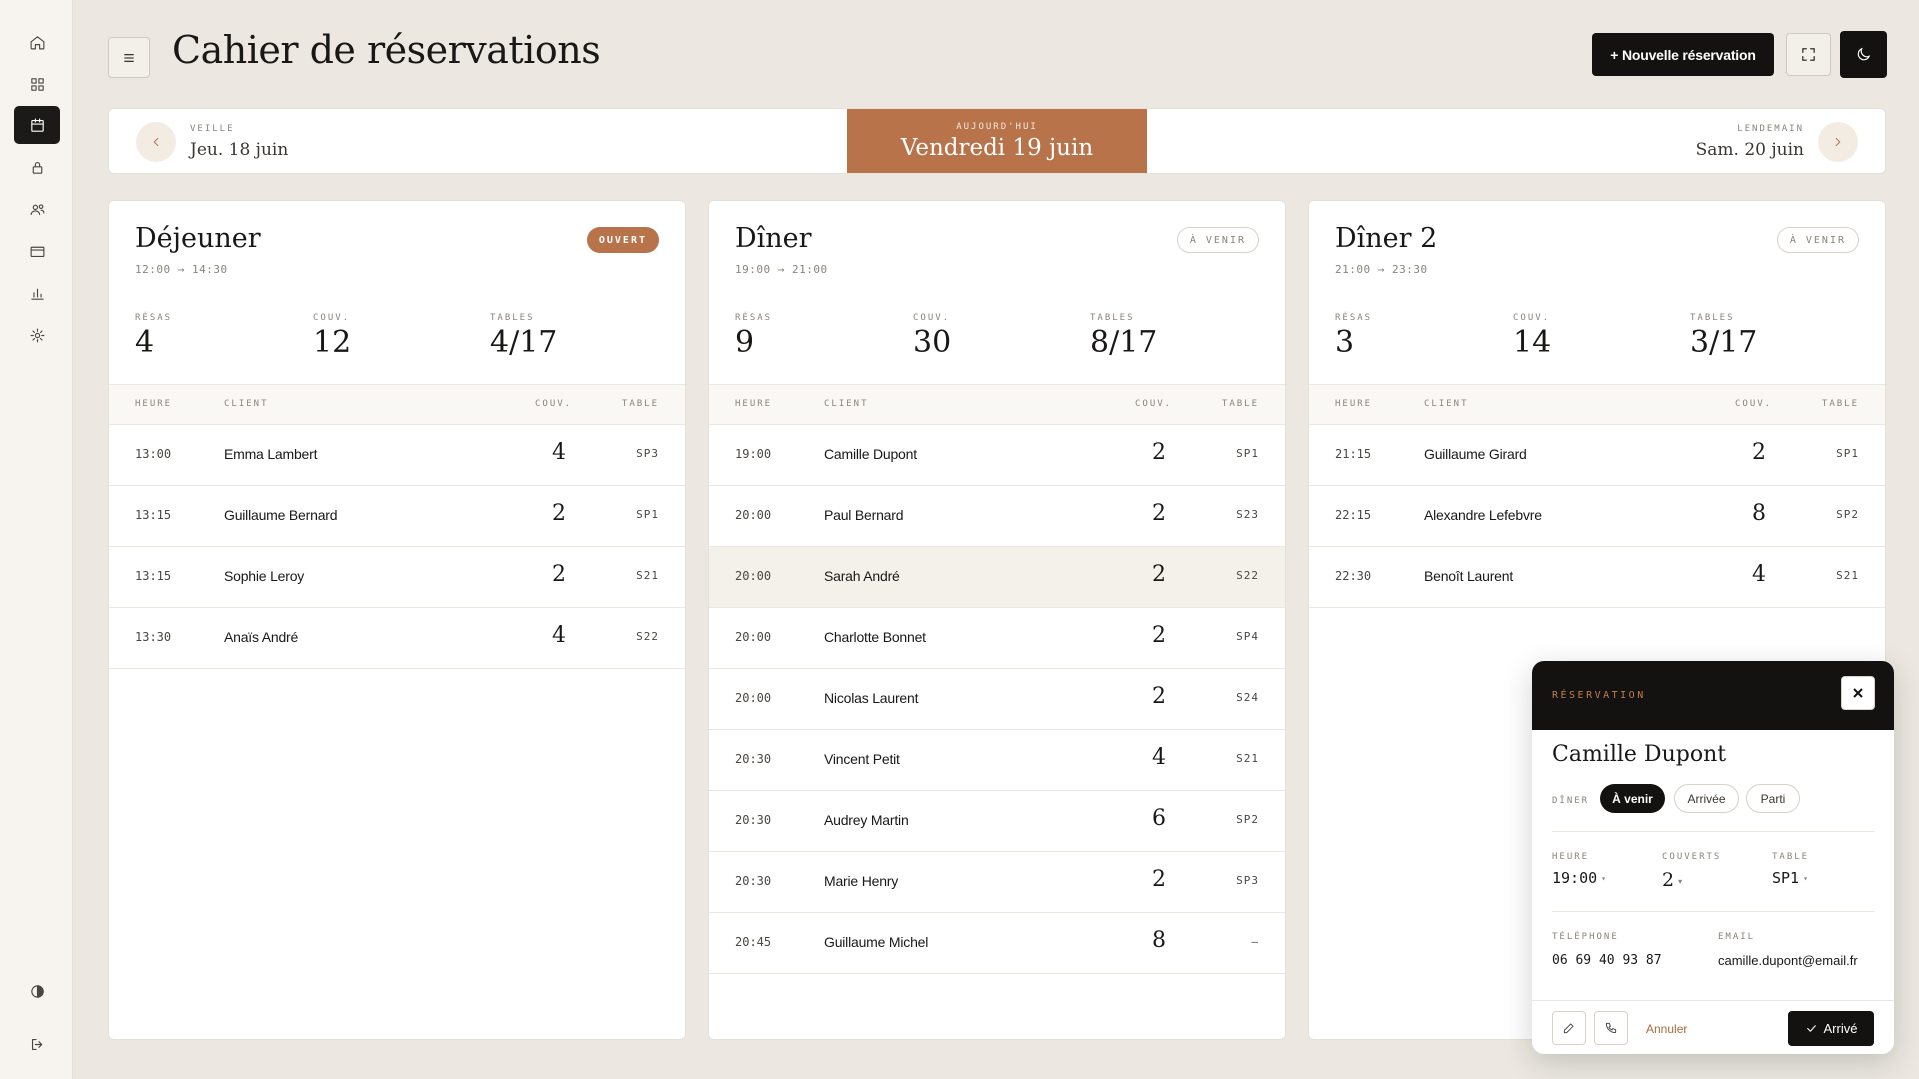 The image size is (1919, 1079). Describe the element at coordinates (1597, 516) in the screenshot. I see `reservation-row: 22:15 Alexandre Lefebvre 8 SP2` at that location.